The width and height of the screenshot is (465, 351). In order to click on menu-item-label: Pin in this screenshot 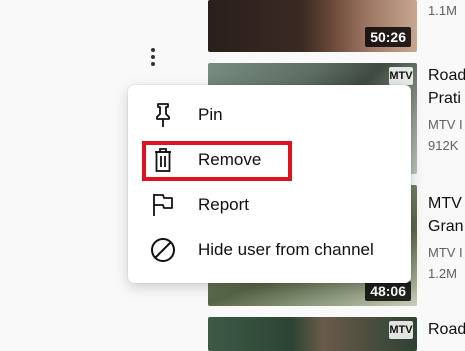, I will do `click(210, 114)`.